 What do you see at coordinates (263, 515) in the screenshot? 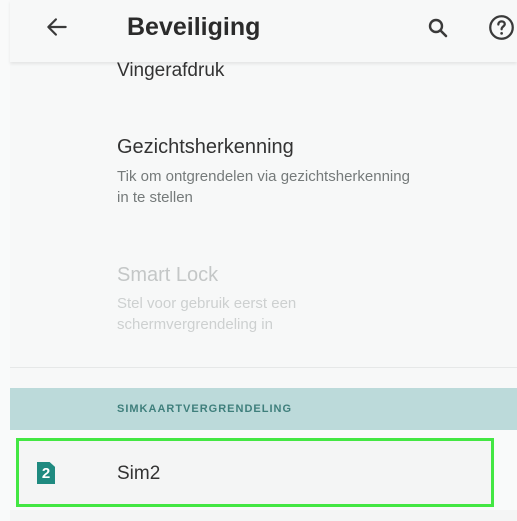
I see `bottom-list-edge` at bounding box center [263, 515].